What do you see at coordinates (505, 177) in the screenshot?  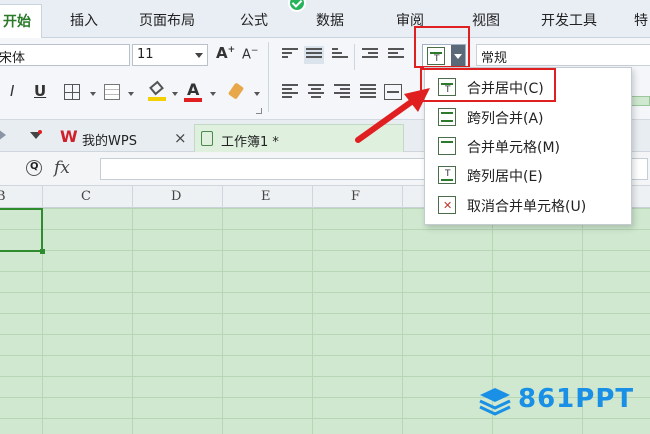 I see `menu-item-label: 跨列居中(E)` at bounding box center [505, 177].